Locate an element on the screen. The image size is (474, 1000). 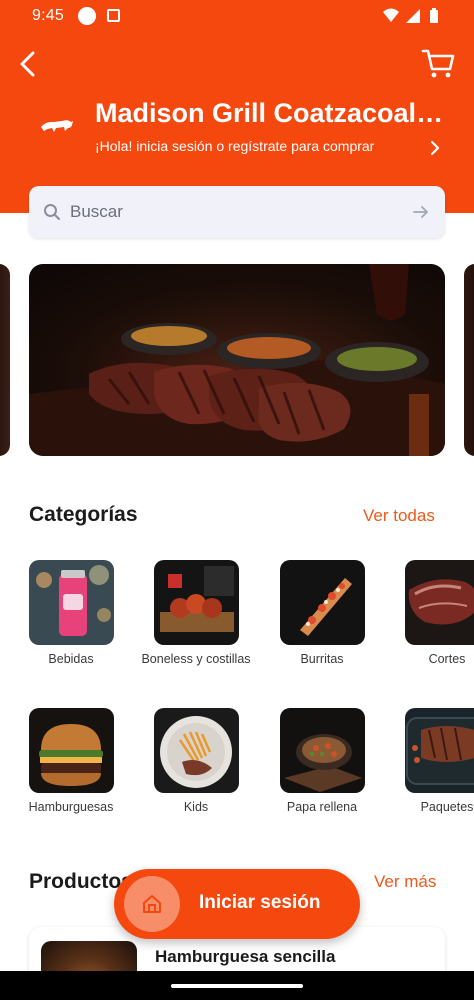
home-gesture-handle is located at coordinates (237, 986).